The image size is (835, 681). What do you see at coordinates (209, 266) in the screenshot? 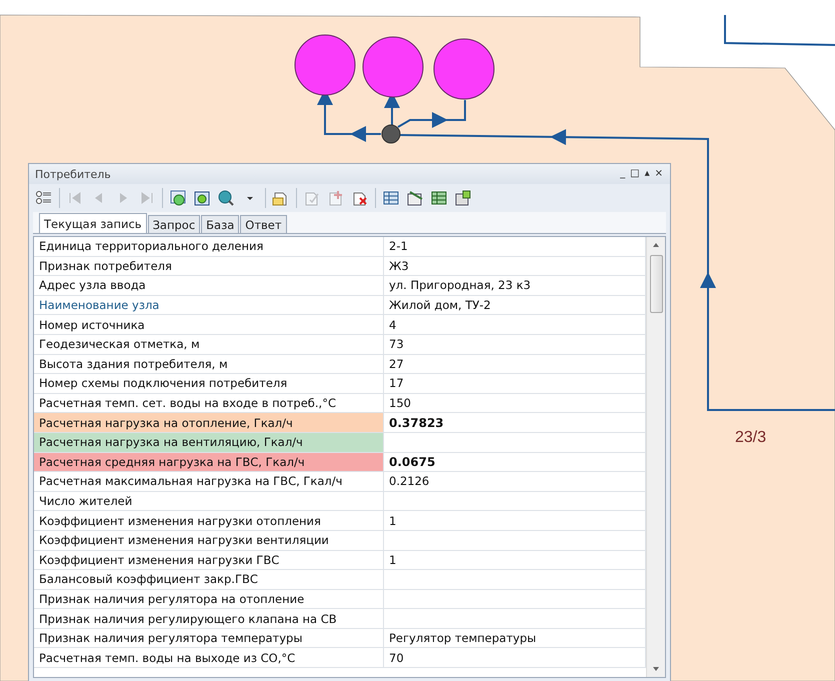
I see `property-name: Признак потребителя` at bounding box center [209, 266].